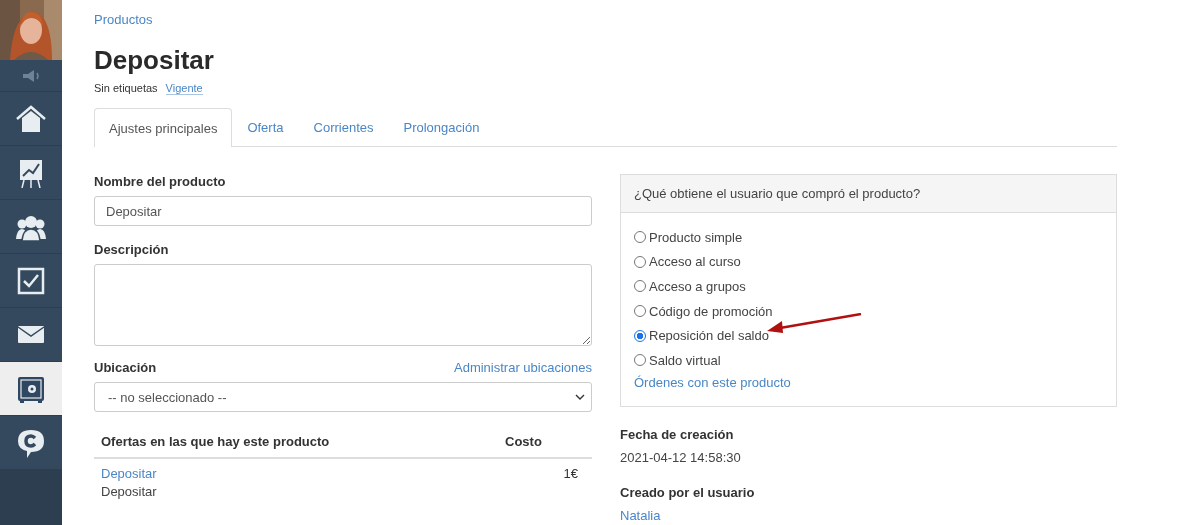  Describe the element at coordinates (711, 311) in the screenshot. I see `option-label: Código de promoción` at that location.